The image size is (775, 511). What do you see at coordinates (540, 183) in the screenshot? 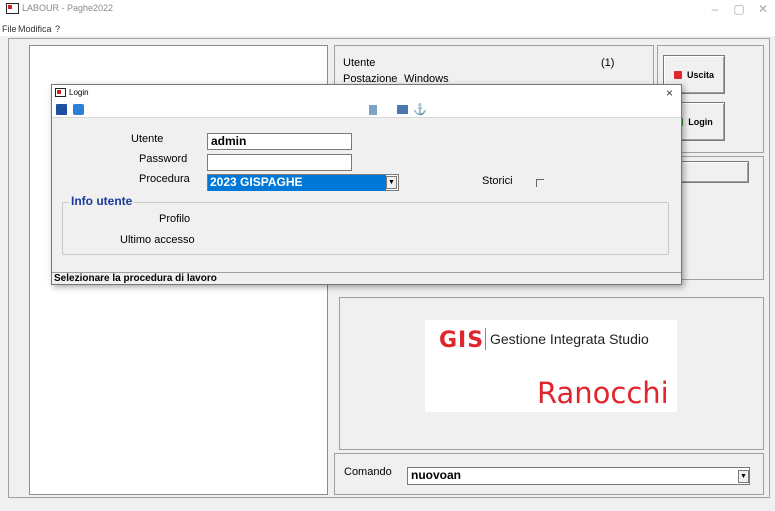
I see `storici-checkbox` at bounding box center [540, 183].